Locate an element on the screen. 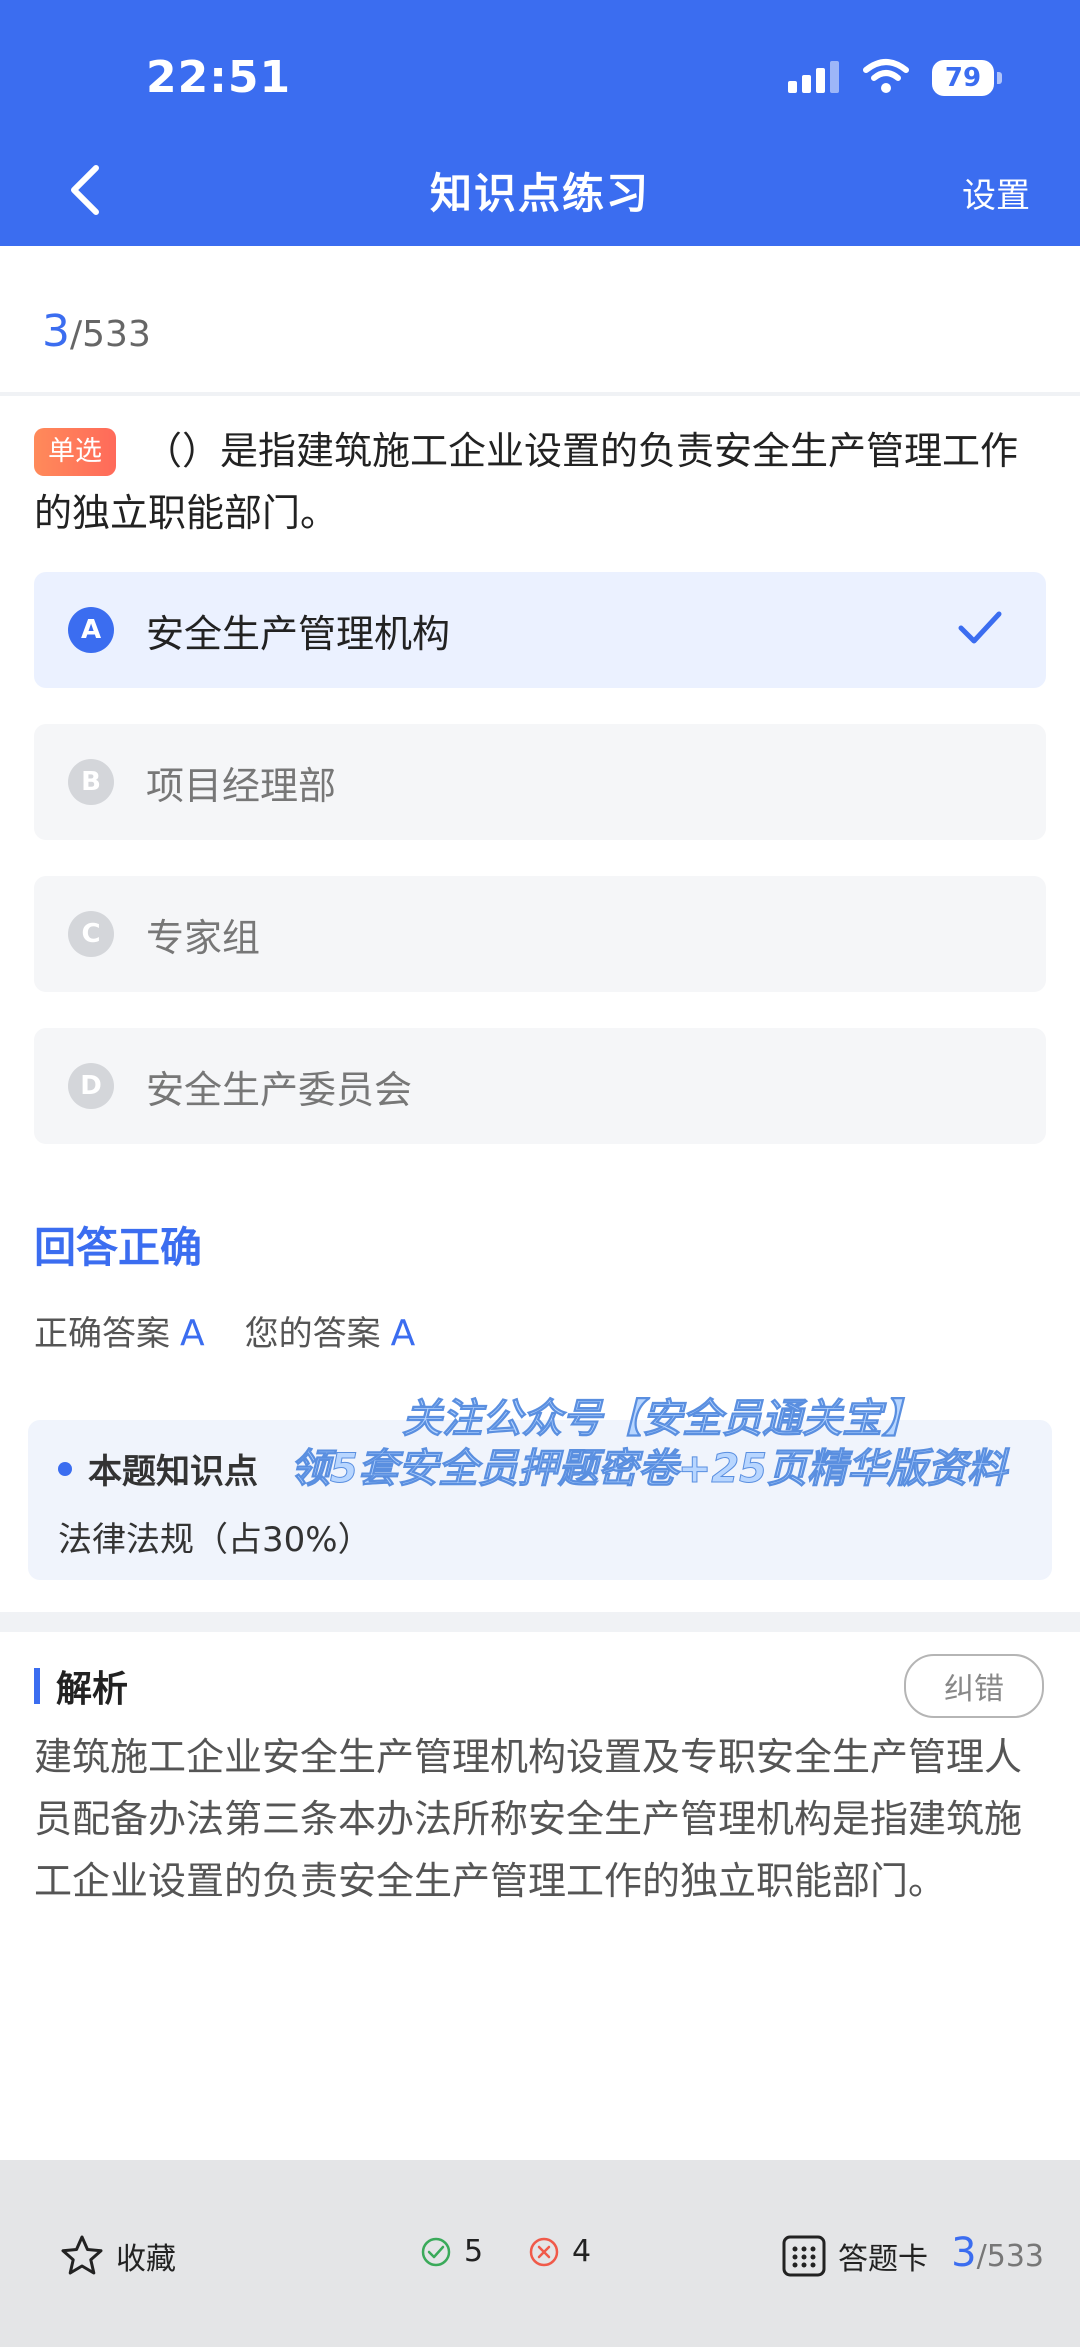 The height and width of the screenshot is (2347, 1080). status-time: 22:51 is located at coordinates (219, 77).